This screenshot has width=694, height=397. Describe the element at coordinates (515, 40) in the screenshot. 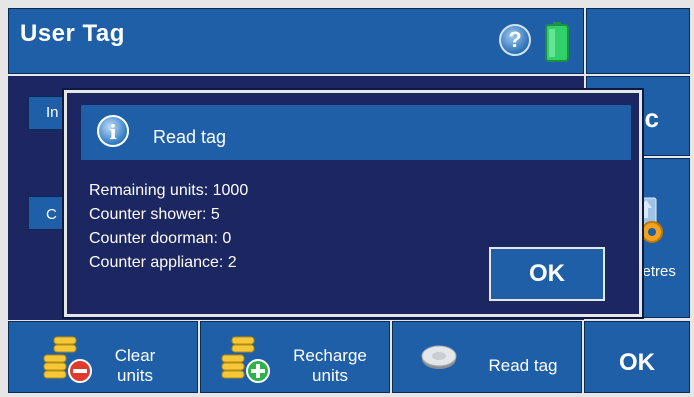

I see `help-icon: ?` at that location.